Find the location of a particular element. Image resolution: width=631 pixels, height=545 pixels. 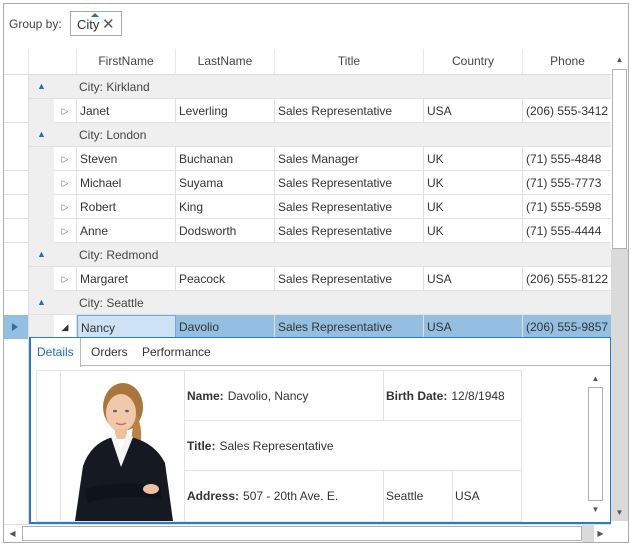

field-title: Title: Sales Representative is located at coordinates (353, 446).